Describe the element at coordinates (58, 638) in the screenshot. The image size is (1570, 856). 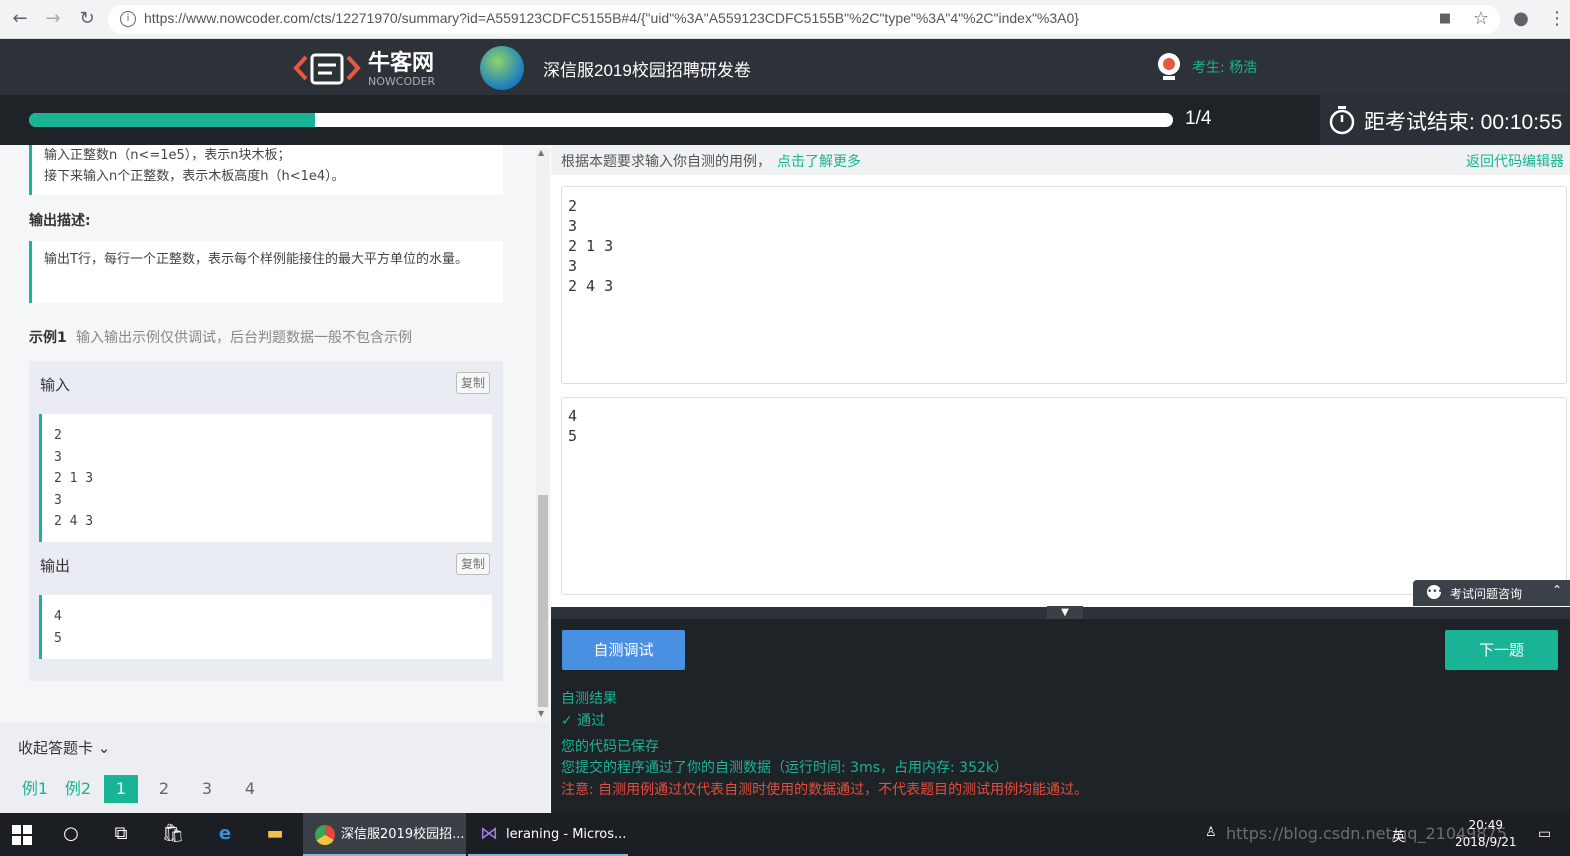
I see `code-line: 5` at that location.